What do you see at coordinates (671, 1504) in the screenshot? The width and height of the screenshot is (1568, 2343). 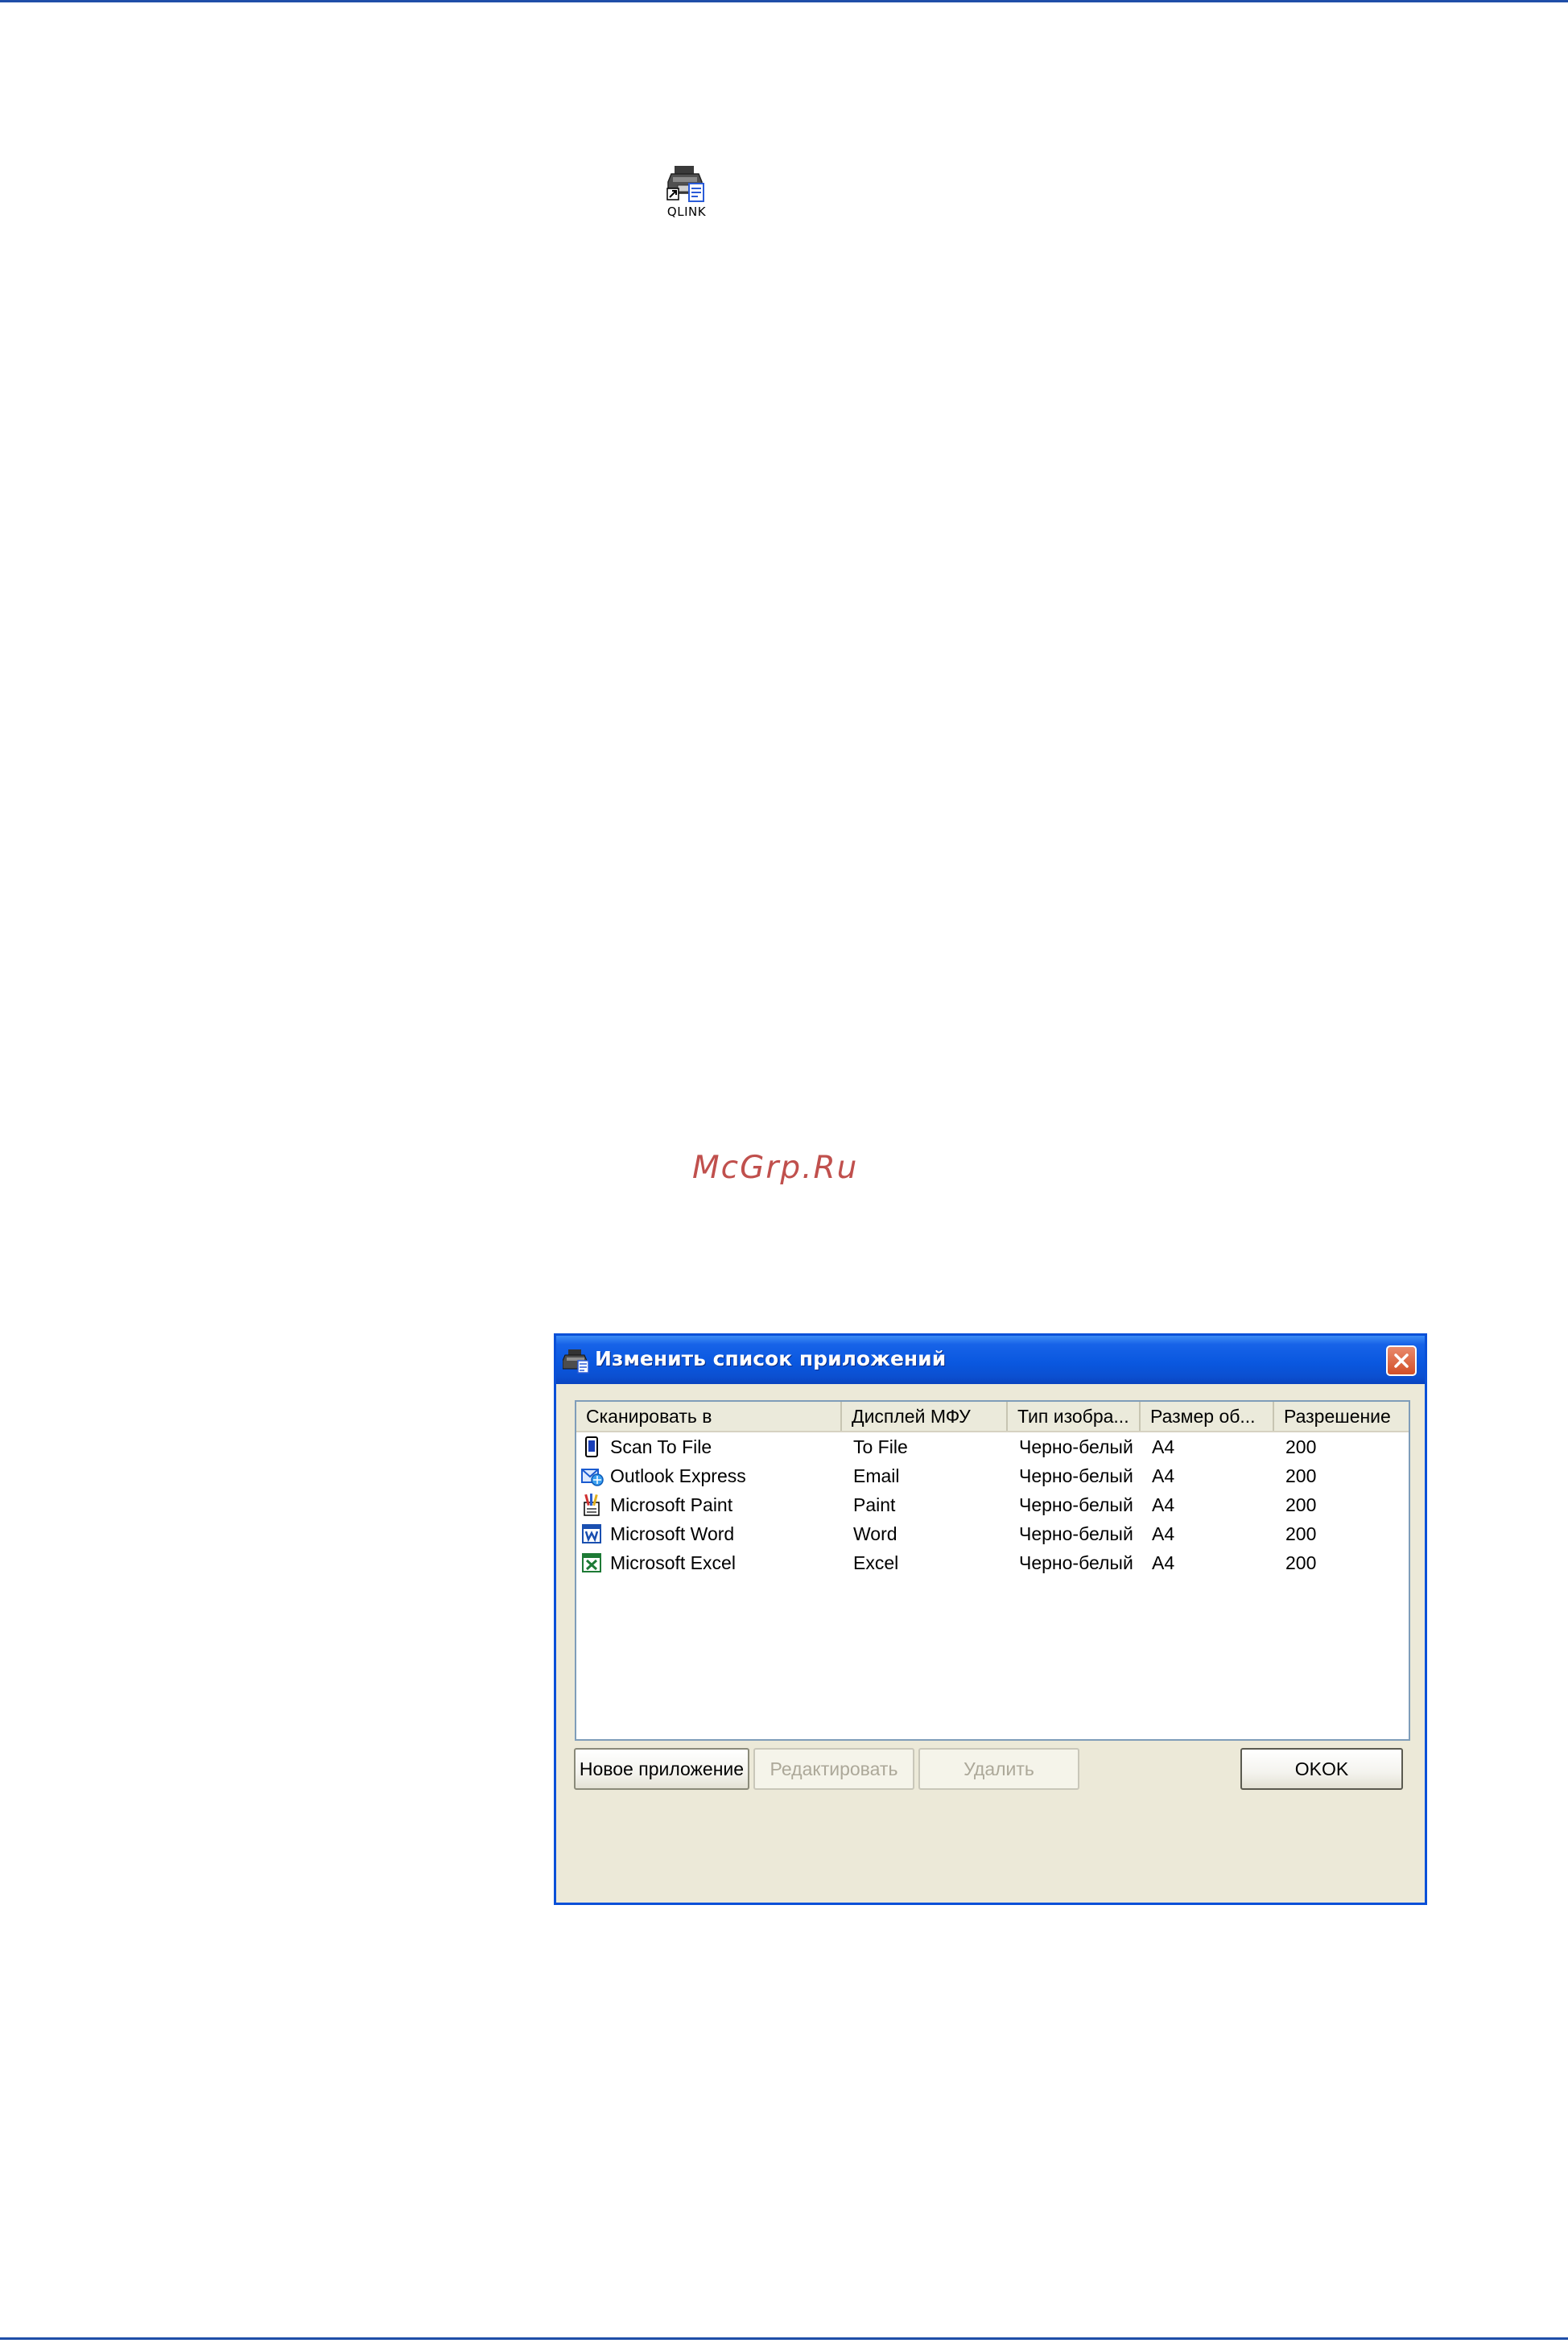 I see `cell-app-name: Microsoft Paint` at bounding box center [671, 1504].